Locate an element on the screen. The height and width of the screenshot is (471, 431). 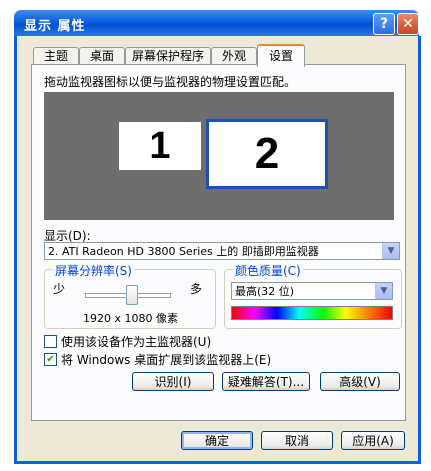
tab-themes: 主题 is located at coordinates (56, 56).